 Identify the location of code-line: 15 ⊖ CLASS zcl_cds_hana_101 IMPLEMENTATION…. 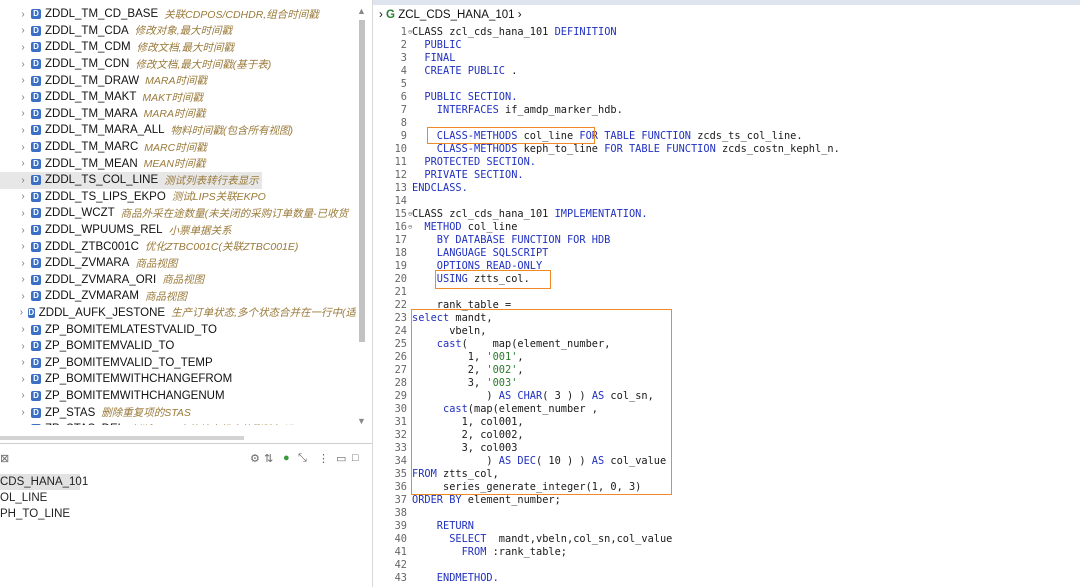
(726, 214).